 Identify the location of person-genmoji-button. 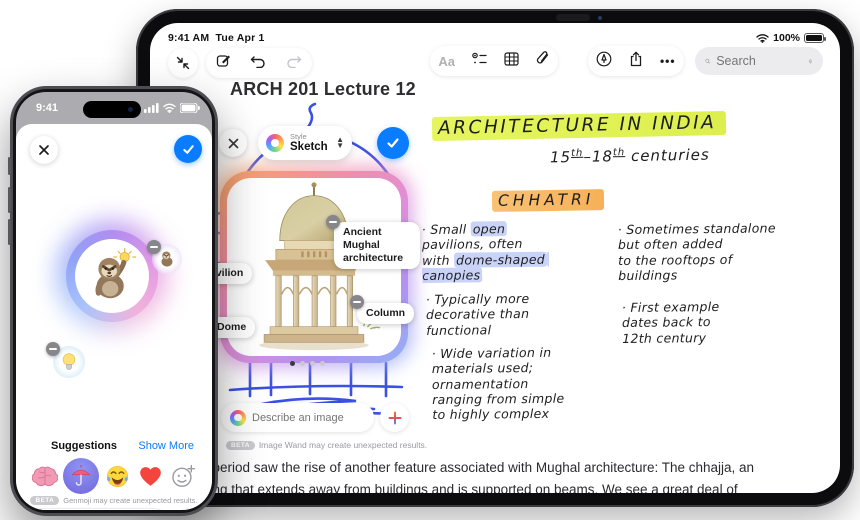
(188, 509).